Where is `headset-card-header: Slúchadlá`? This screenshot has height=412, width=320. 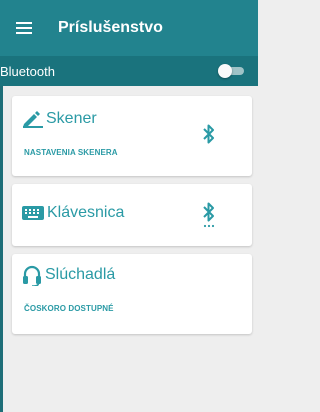
headset-card-header: Slúchadlá is located at coordinates (68, 275).